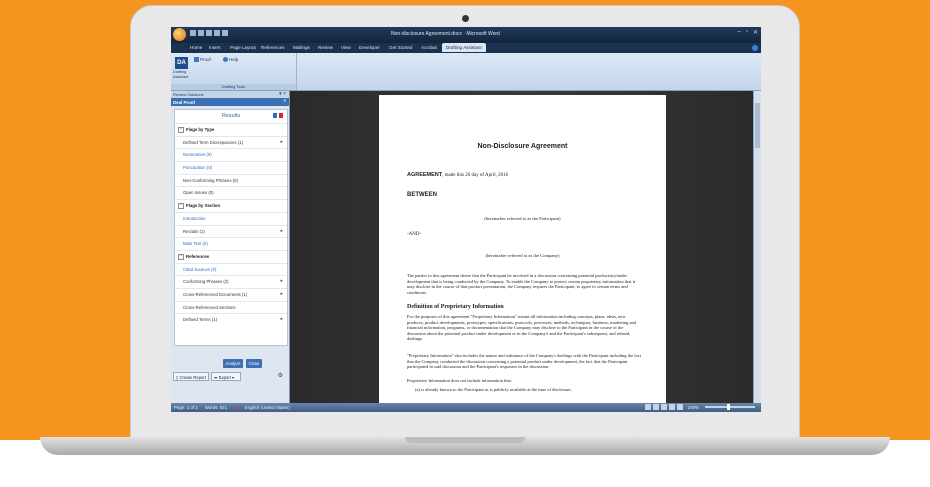  Describe the element at coordinates (183, 74) in the screenshot. I see `drafting-assistant-label: Drafting Assistant` at that location.